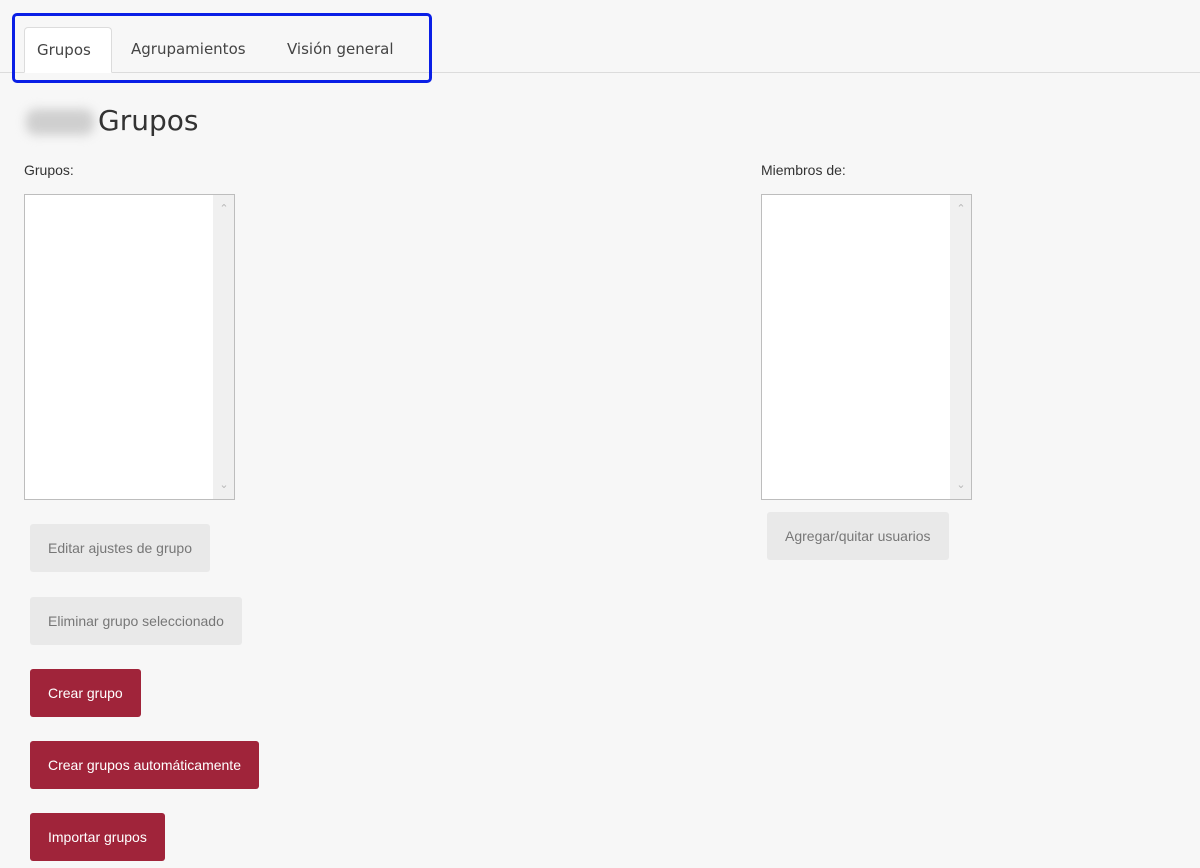 The height and width of the screenshot is (868, 1200). Describe the element at coordinates (97, 837) in the screenshot. I see `import-groups-button: Importar grupos` at that location.